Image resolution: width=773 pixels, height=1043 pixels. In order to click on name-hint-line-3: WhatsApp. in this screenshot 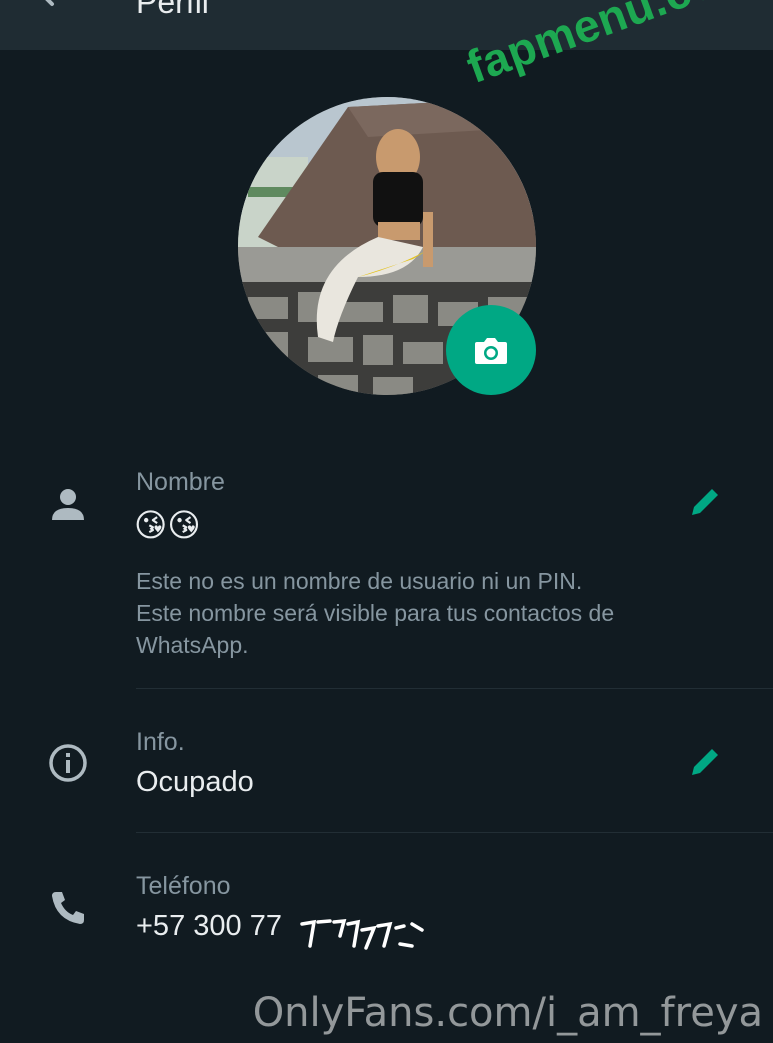, I will do `click(192, 645)`.